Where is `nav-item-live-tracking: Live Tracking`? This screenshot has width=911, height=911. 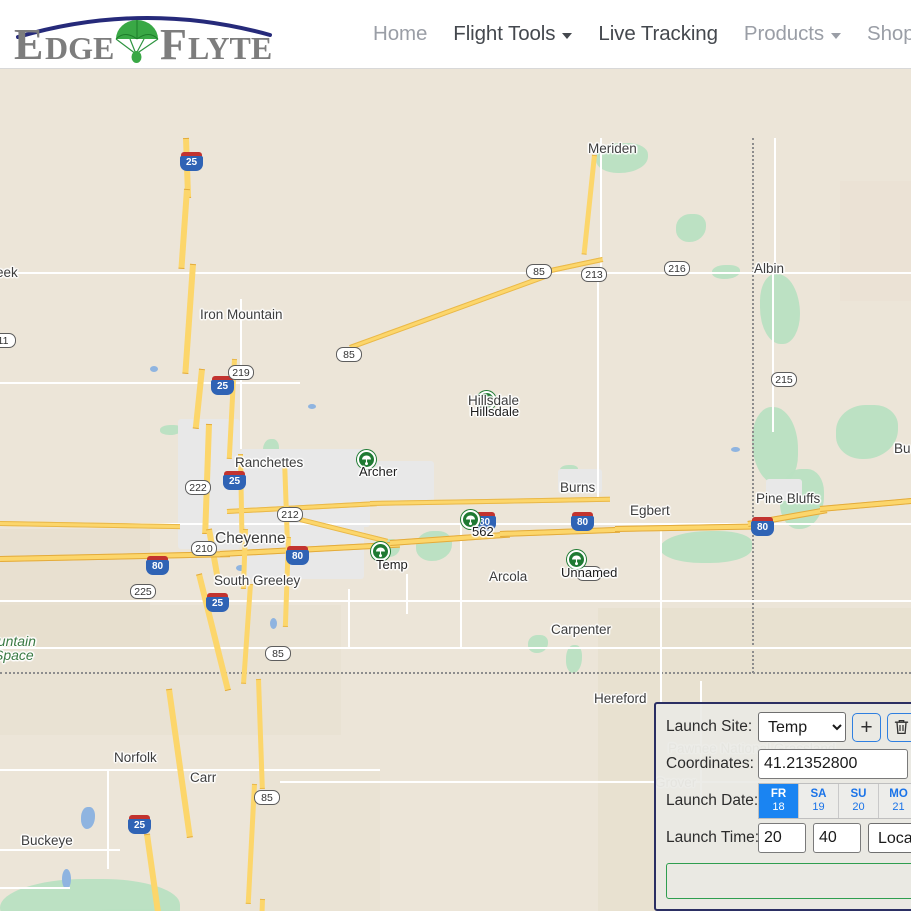 nav-item-live-tracking: Live Tracking is located at coordinates (657, 34).